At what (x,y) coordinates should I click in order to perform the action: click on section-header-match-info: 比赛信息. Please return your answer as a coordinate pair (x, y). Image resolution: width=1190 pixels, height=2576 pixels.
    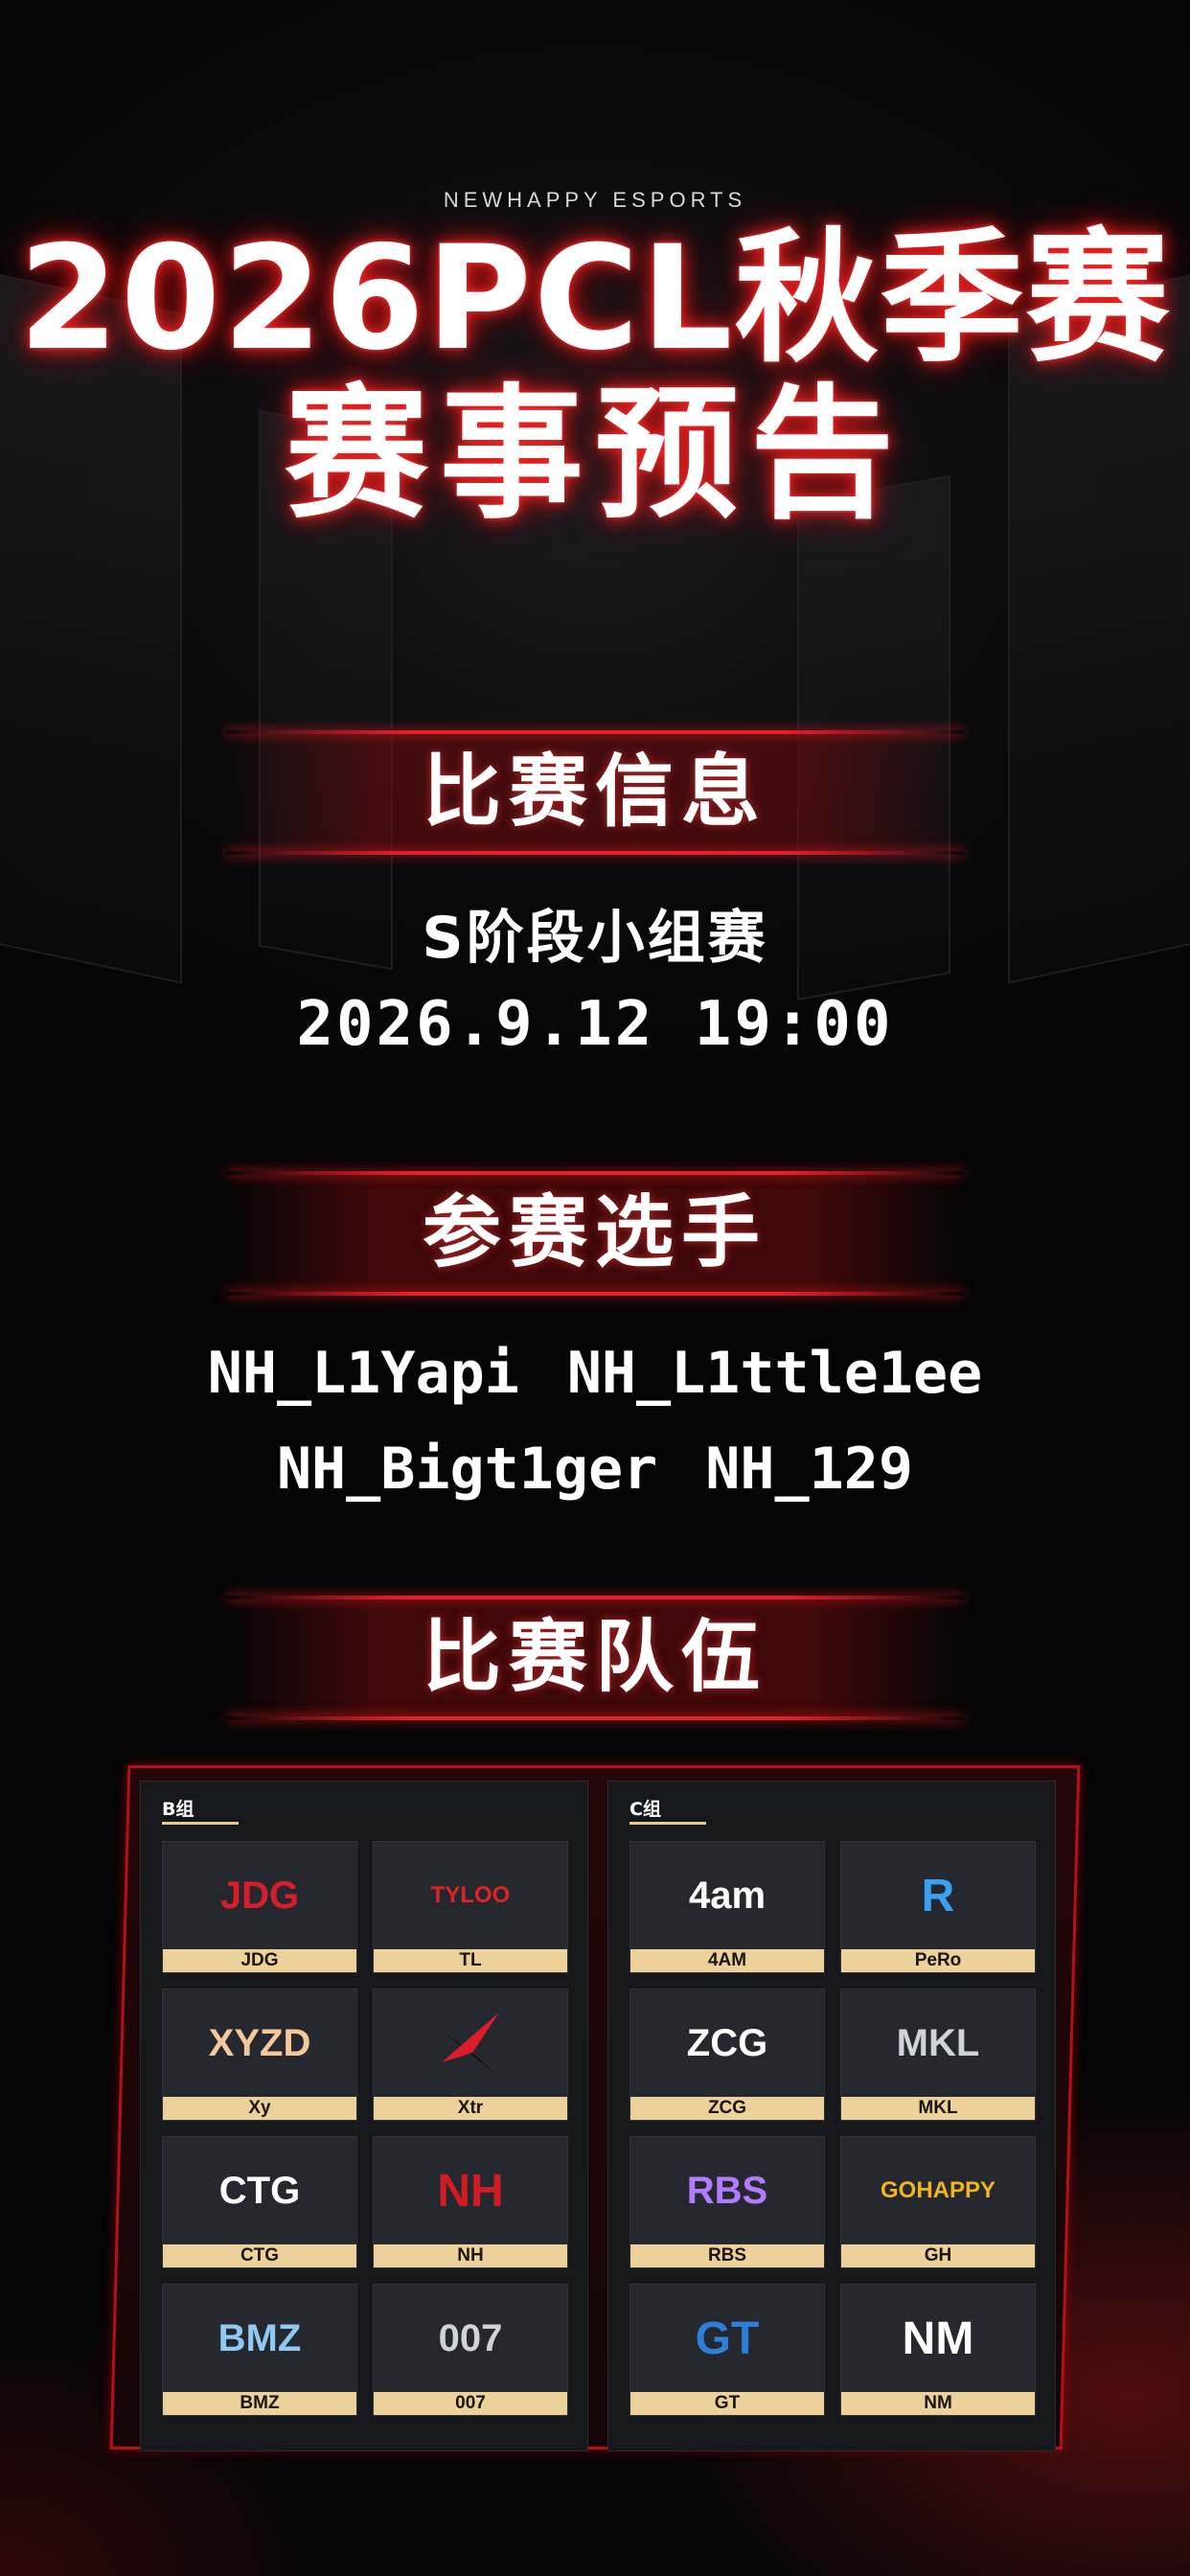
    Looking at the image, I should click on (595, 792).